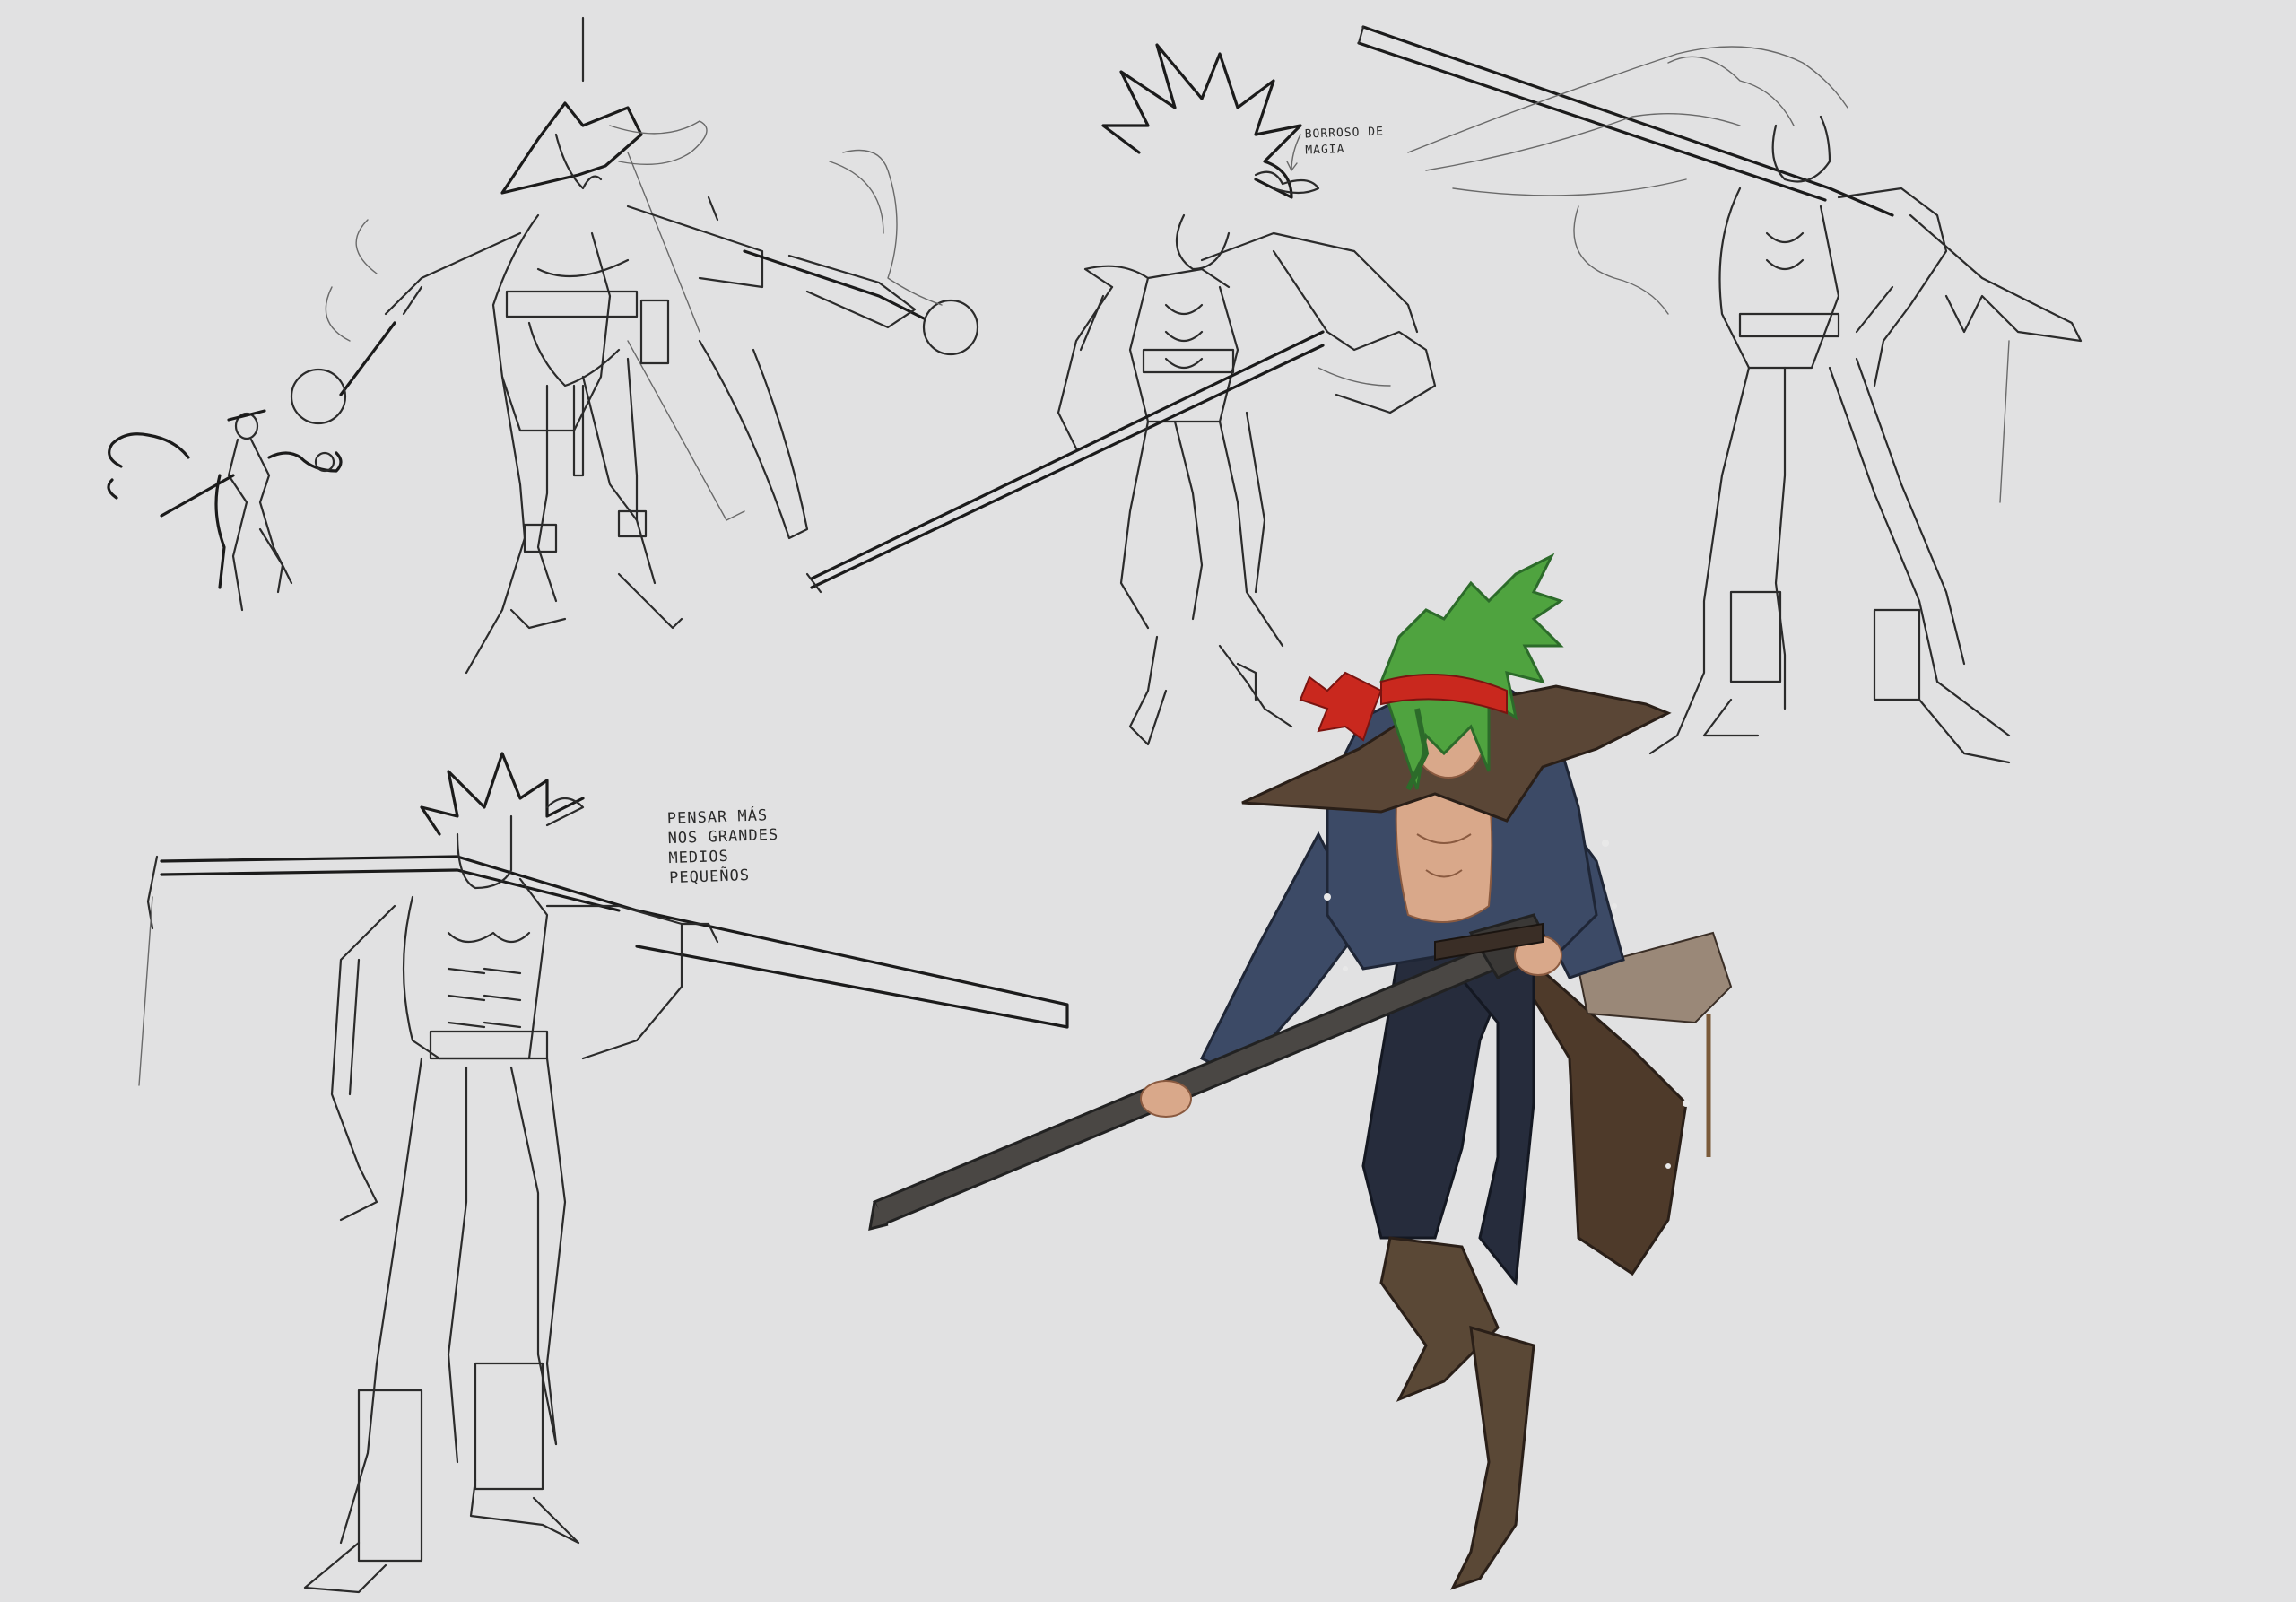  What do you see at coordinates (1344, 141) in the screenshot?
I see `annotation-note-magic: BORROSO DE MAGIA` at bounding box center [1344, 141].